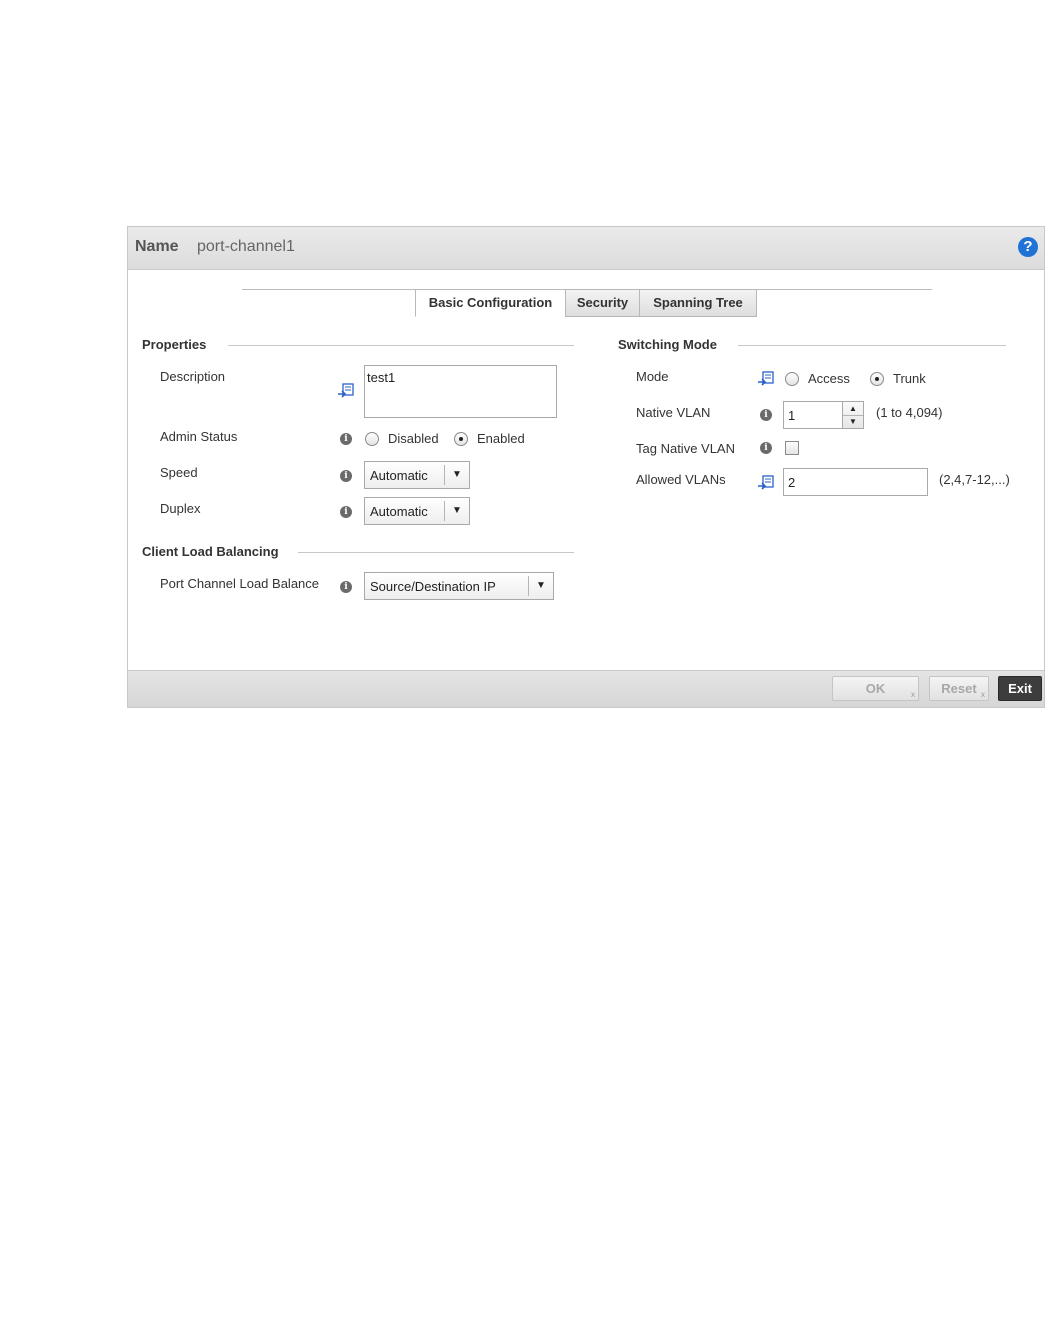 This screenshot has width=1047, height=1326. I want to click on ok-button: OK x, so click(875, 688).